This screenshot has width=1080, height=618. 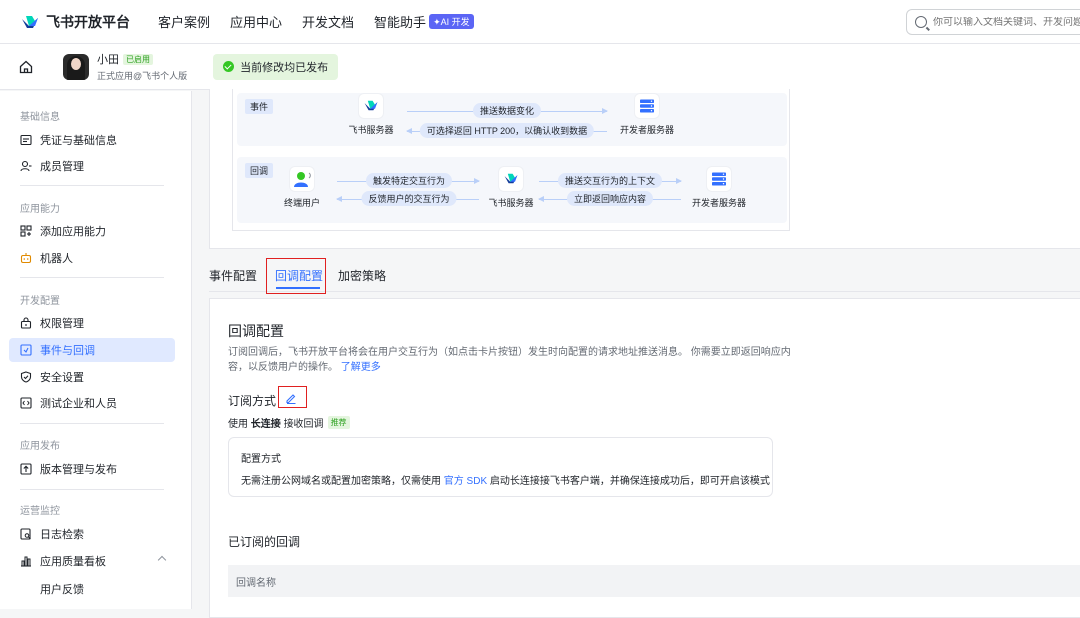 What do you see at coordinates (296, 276) in the screenshot?
I see `highlight-box-tab` at bounding box center [296, 276].